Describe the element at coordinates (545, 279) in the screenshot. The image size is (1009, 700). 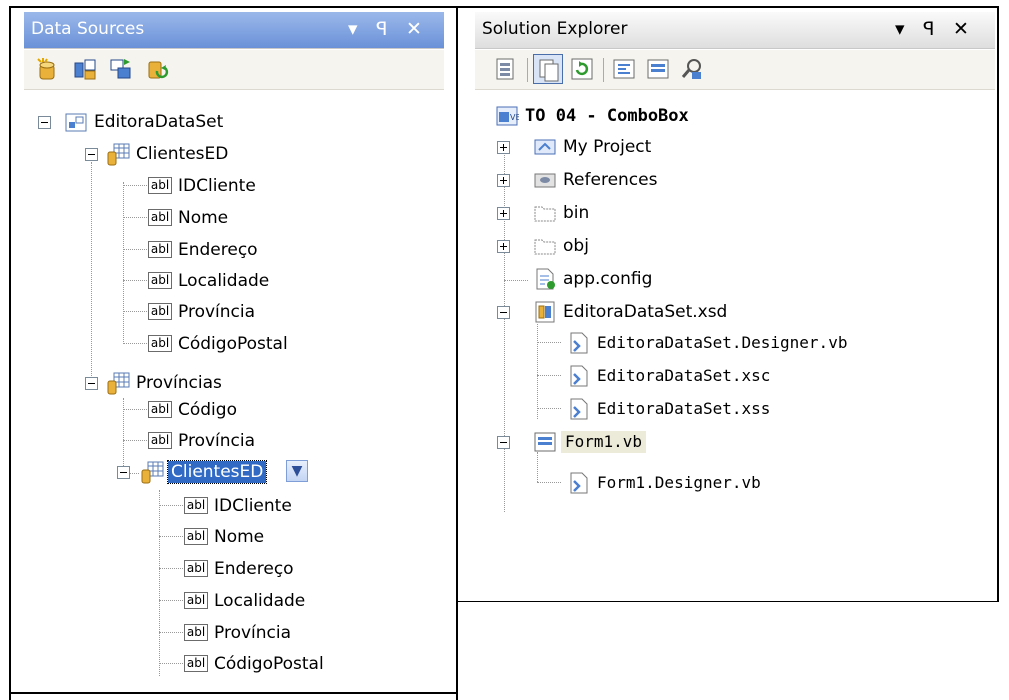
I see `config-file-icon` at that location.